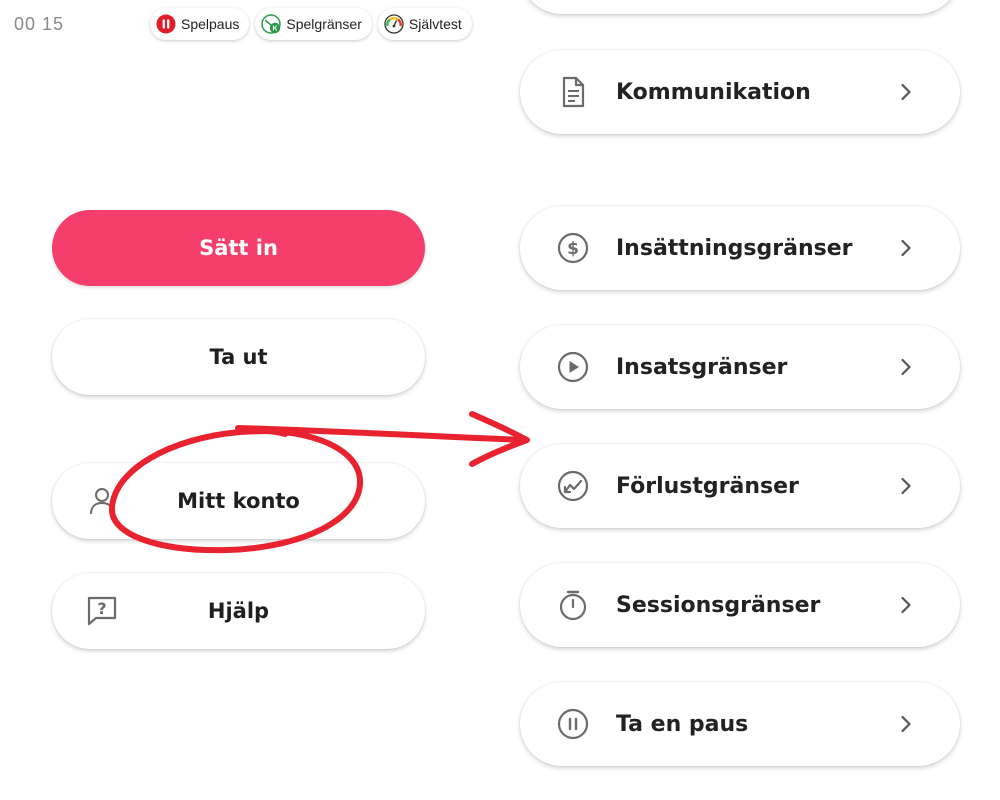  What do you see at coordinates (271, 24) in the screenshot?
I see `limits-icon: K` at bounding box center [271, 24].